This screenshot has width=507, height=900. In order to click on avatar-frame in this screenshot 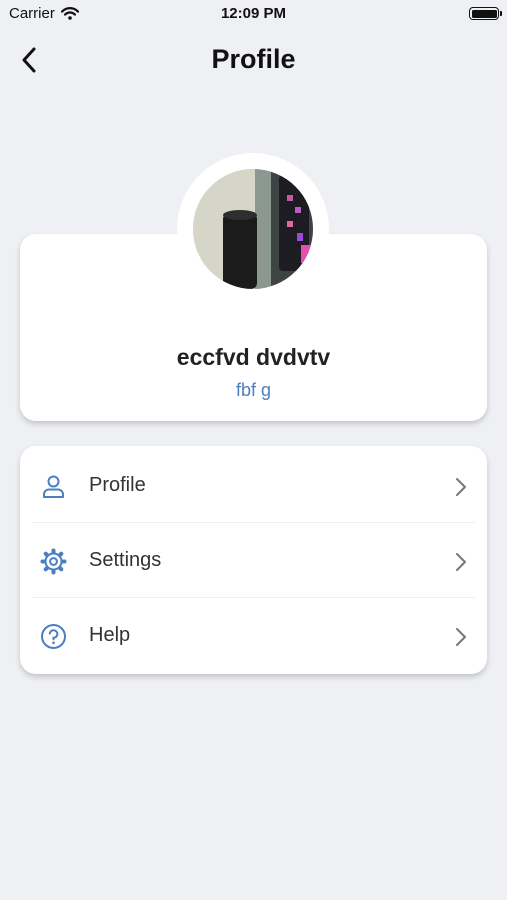, I will do `click(253, 229)`.